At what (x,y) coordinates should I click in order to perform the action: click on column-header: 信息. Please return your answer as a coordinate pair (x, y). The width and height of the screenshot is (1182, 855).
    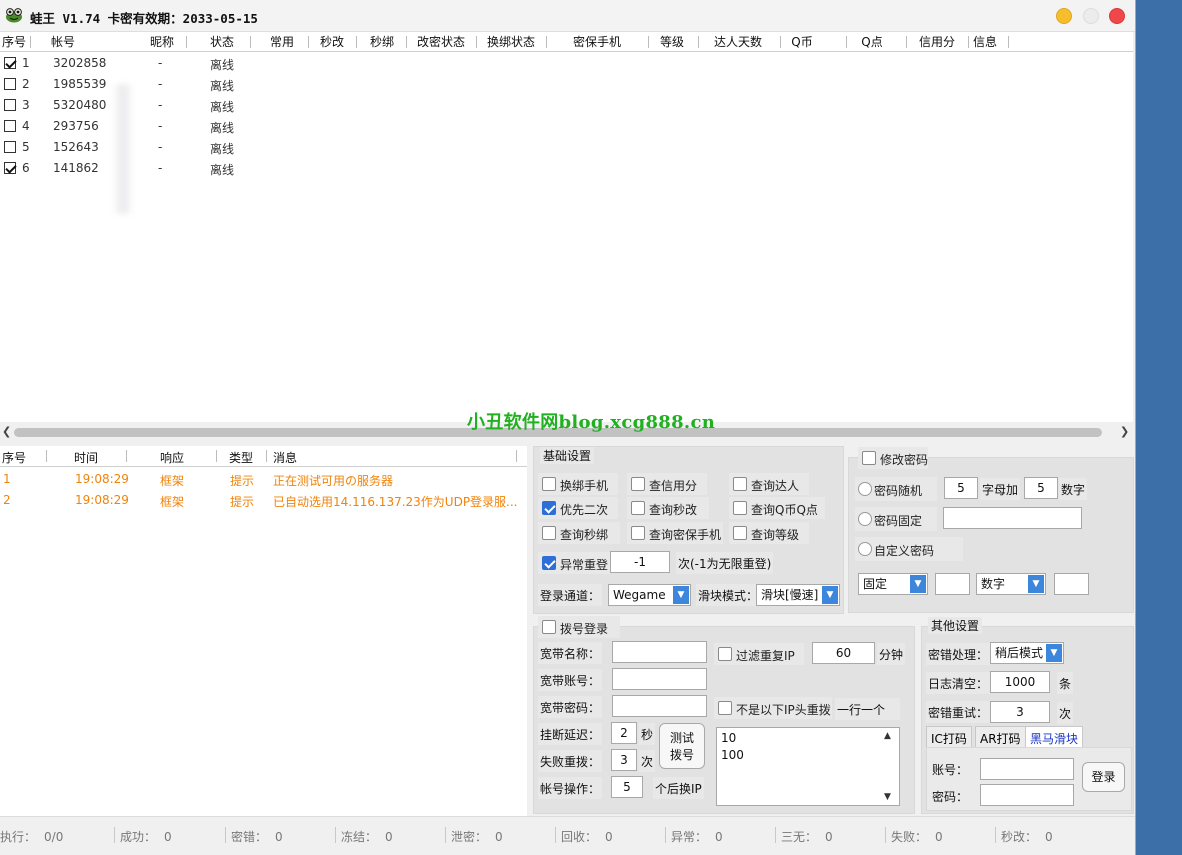
    Looking at the image, I should click on (985, 42).